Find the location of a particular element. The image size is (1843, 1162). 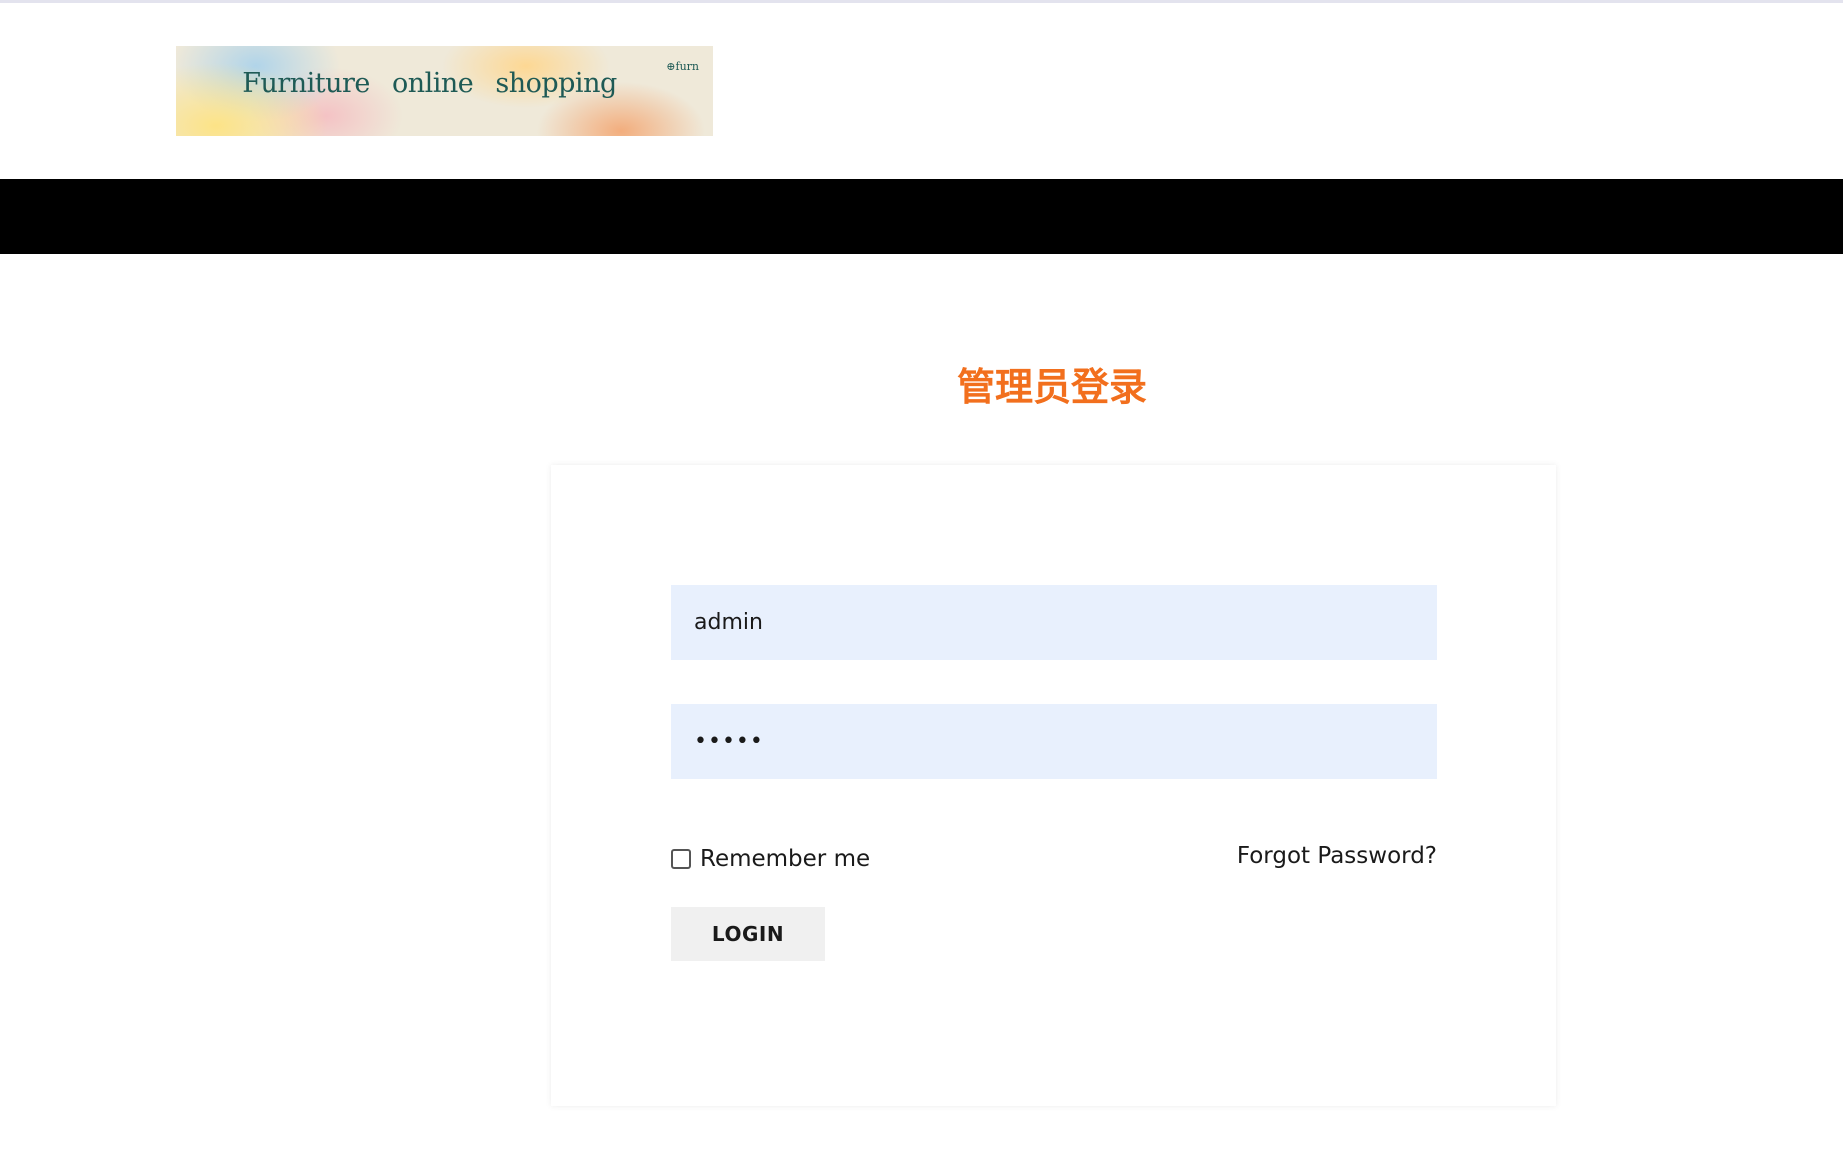

top-border-line is located at coordinates (921, 1).